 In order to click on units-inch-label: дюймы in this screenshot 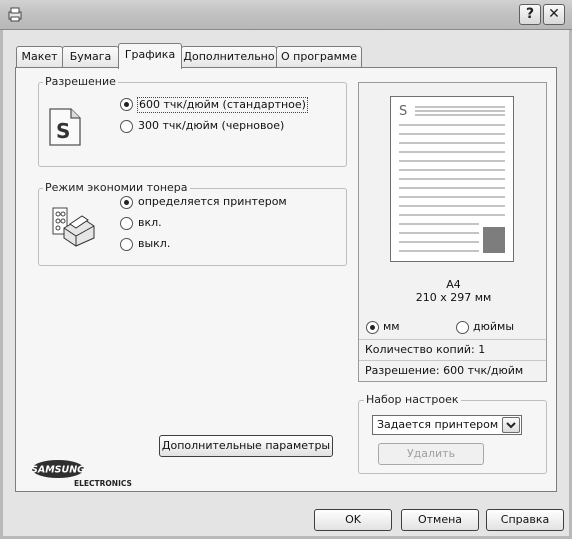, I will do `click(493, 327)`.